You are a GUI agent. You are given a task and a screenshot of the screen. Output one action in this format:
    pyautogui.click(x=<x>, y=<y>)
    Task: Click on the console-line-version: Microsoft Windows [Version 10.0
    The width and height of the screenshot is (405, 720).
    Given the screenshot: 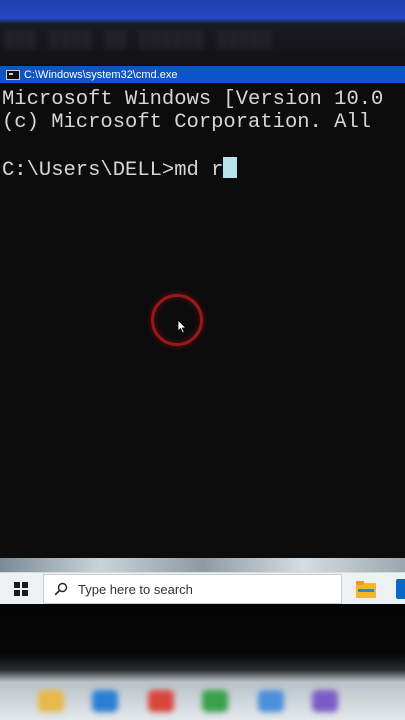 What is the action you would take?
    pyautogui.click(x=193, y=99)
    